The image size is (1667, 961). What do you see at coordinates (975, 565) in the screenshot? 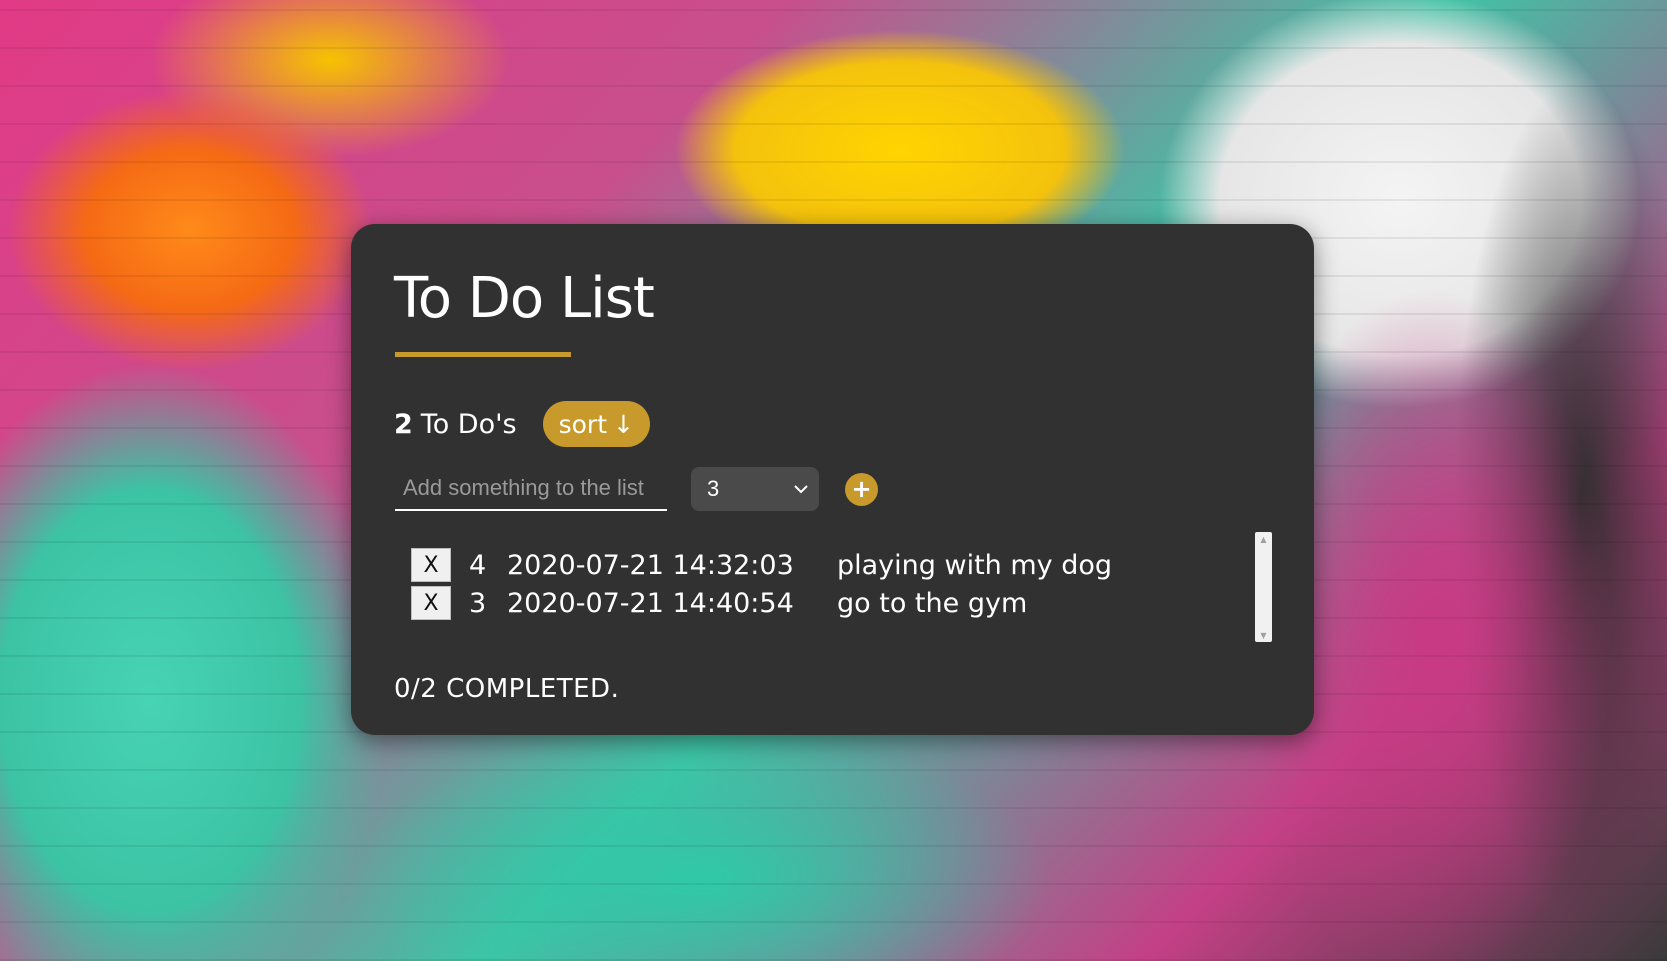
I see `todo-text: playing with my dog` at bounding box center [975, 565].